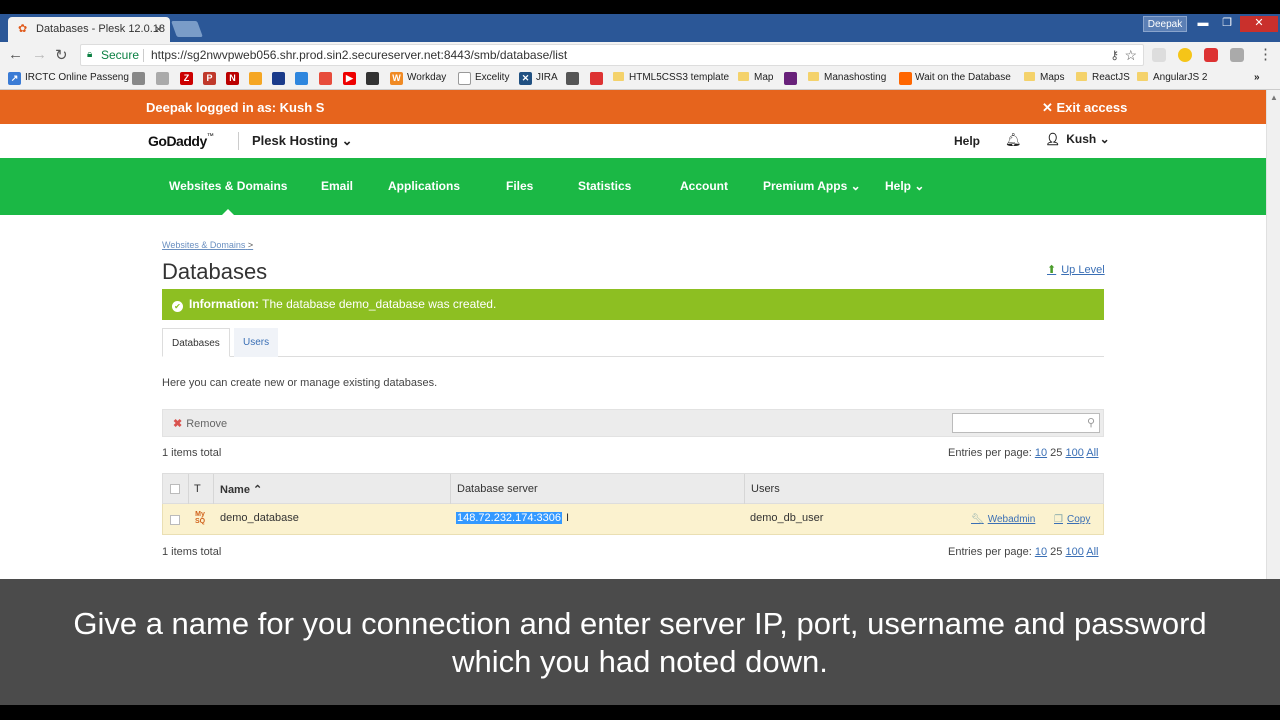 This screenshot has width=1280, height=720. What do you see at coordinates (904, 186) in the screenshot?
I see `nav-help: Help ⌄` at bounding box center [904, 186].